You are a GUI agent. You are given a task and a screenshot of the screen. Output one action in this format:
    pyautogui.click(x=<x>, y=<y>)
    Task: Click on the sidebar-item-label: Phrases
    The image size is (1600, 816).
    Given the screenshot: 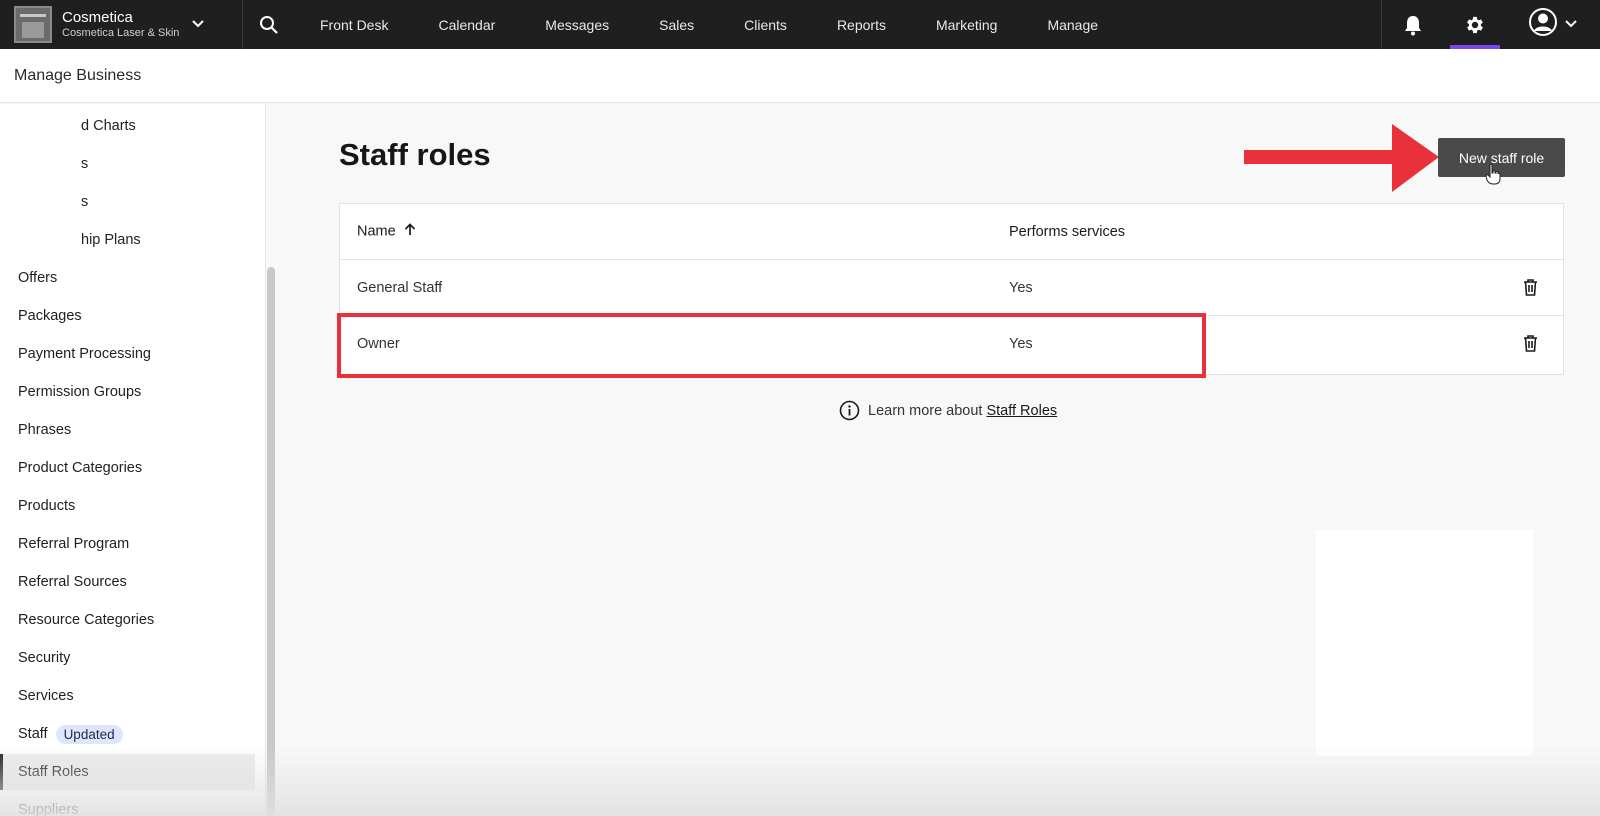 What is the action you would take?
    pyautogui.click(x=45, y=430)
    